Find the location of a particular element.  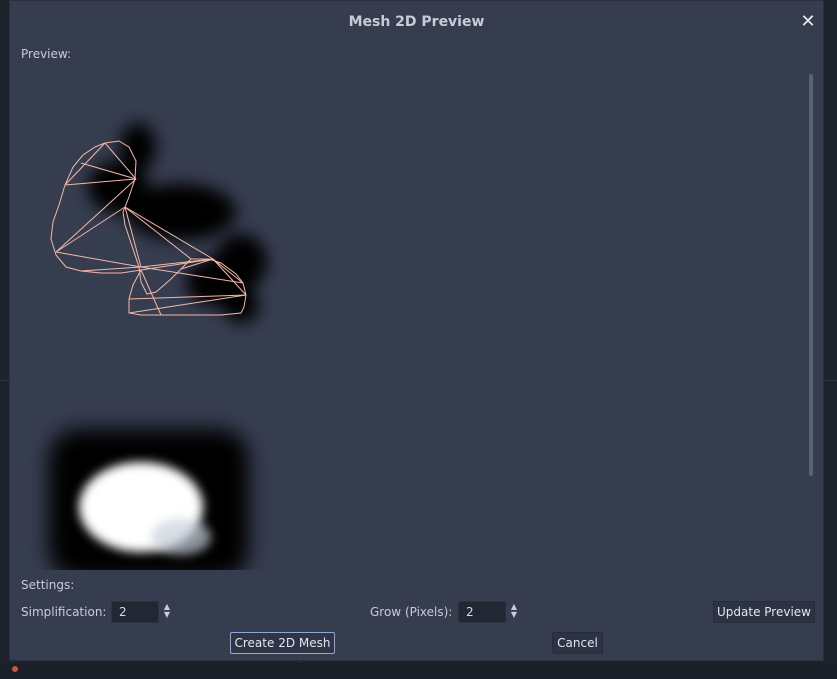

simplification-stepper-icon: ▲ ▼ is located at coordinates (167, 612).